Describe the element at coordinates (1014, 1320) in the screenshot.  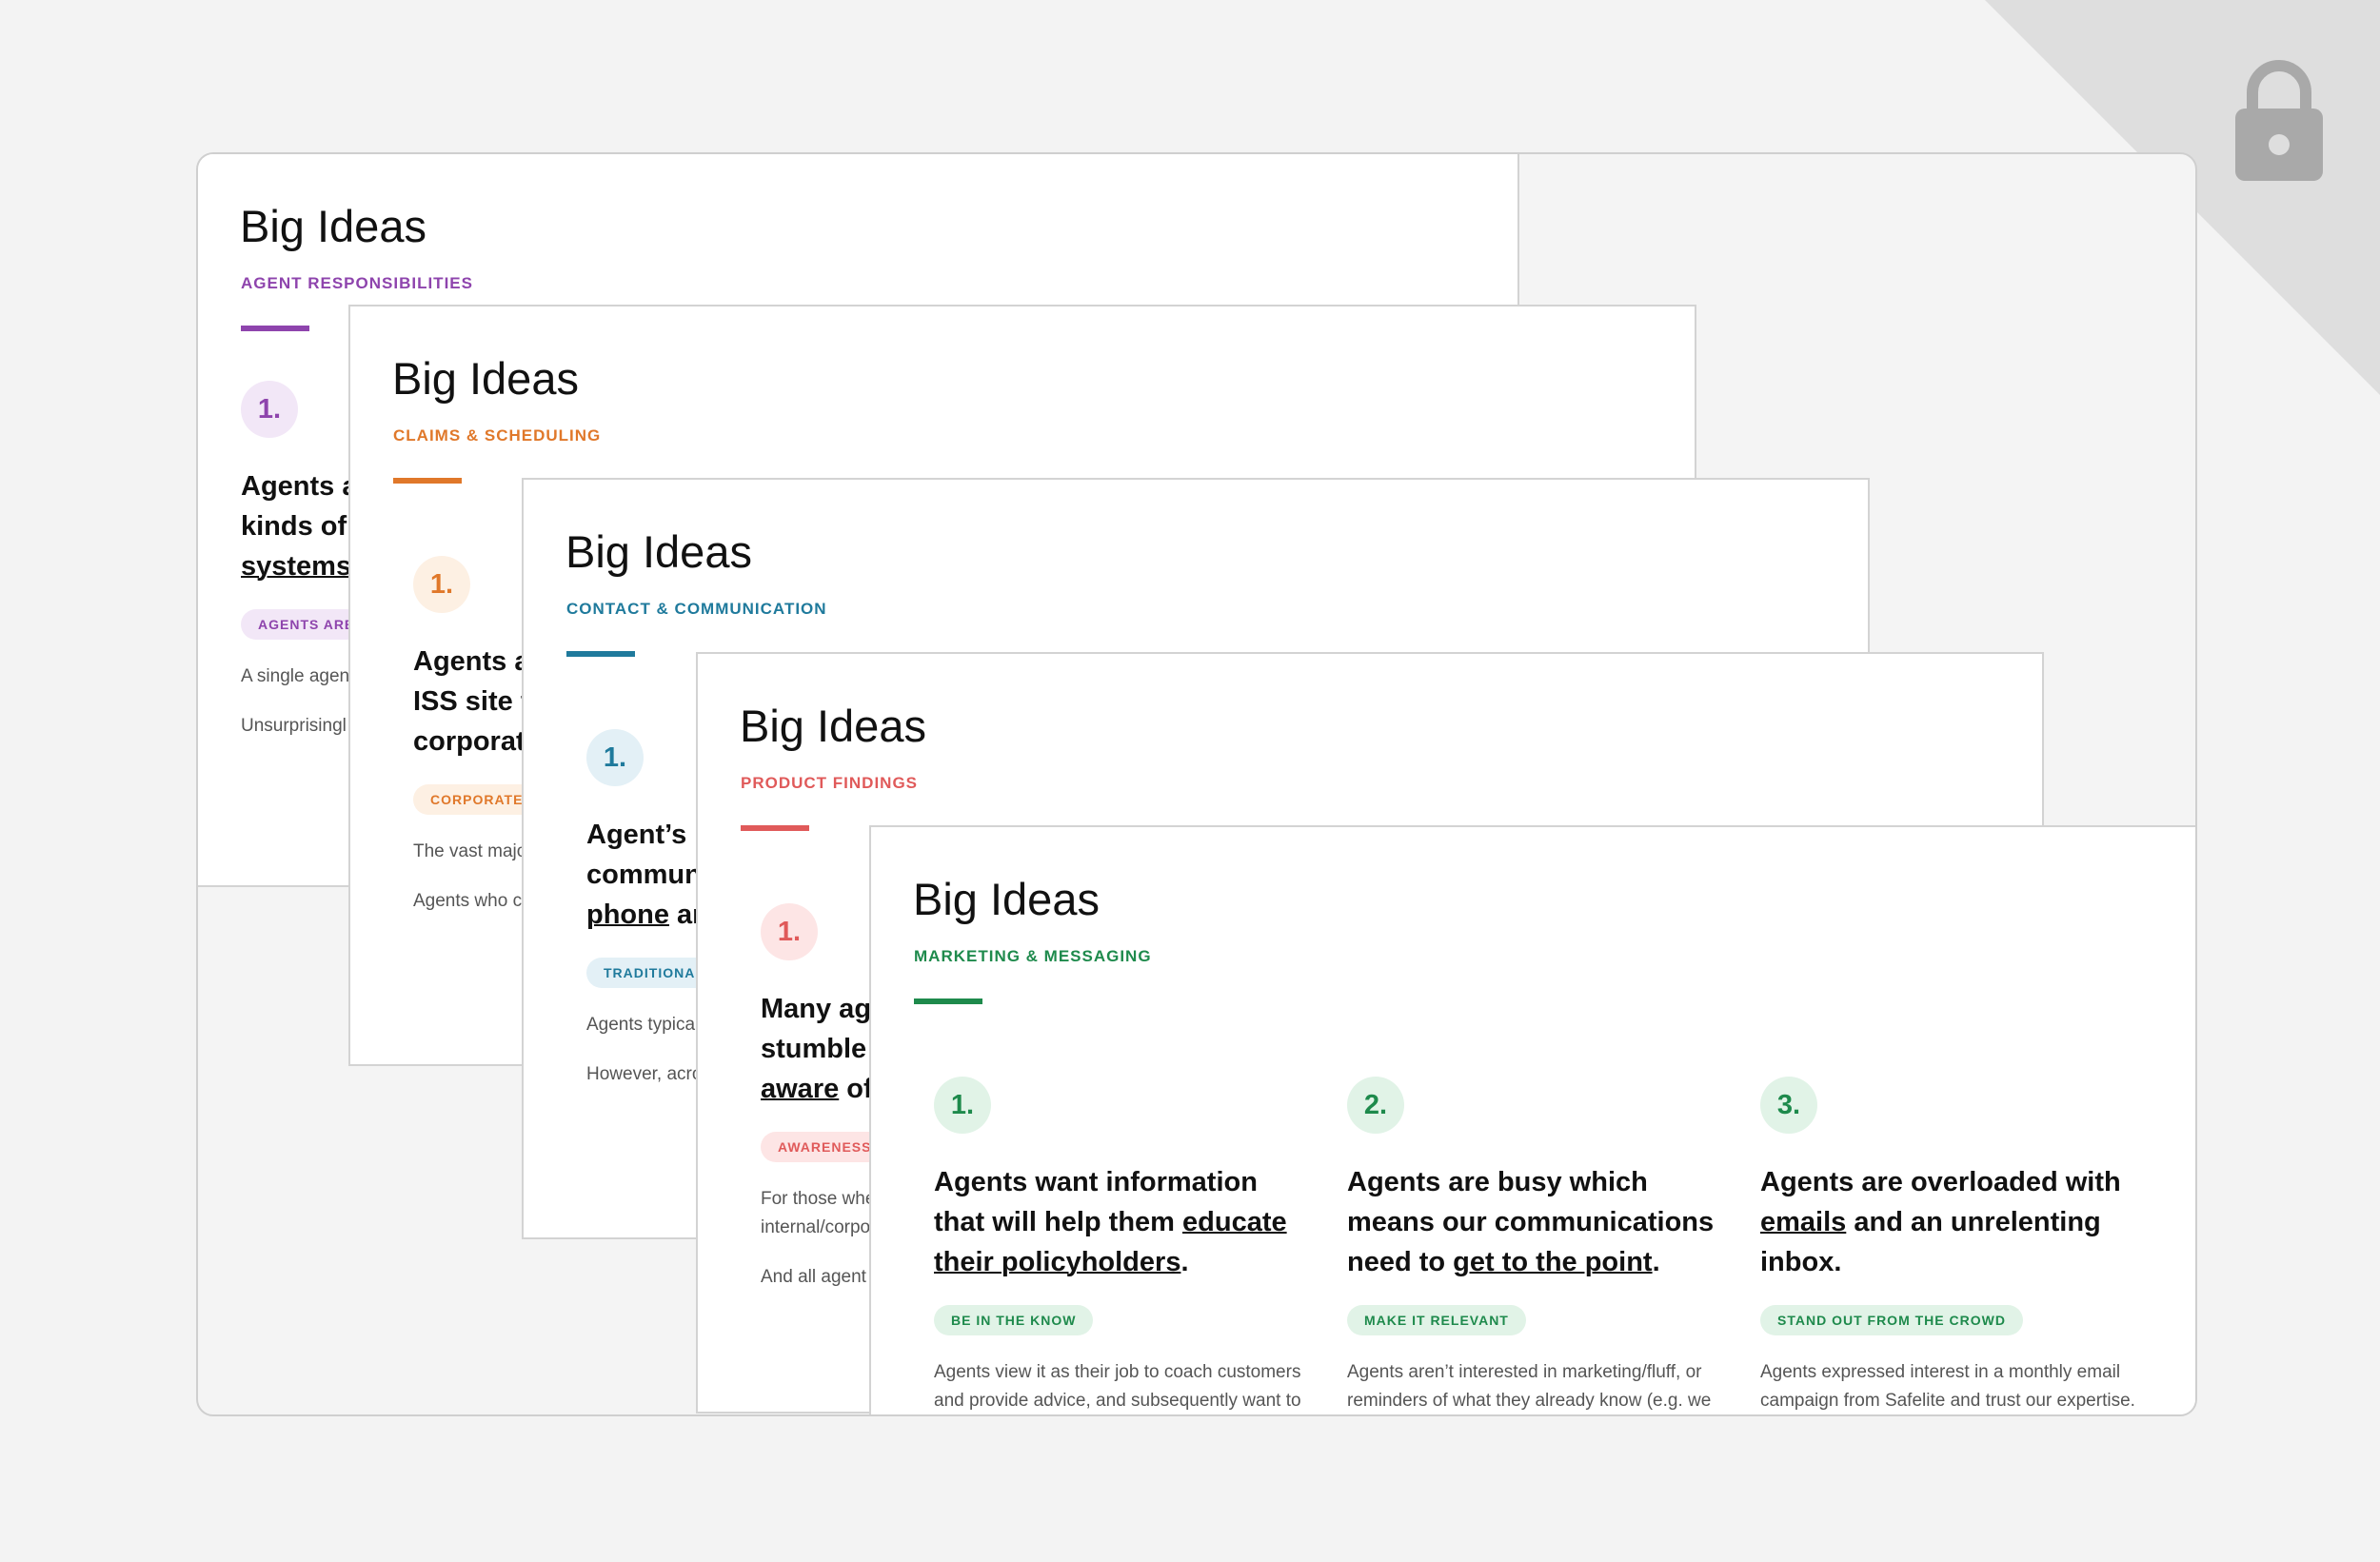
I see `idea-tag: BE IN THE KNOW` at that location.